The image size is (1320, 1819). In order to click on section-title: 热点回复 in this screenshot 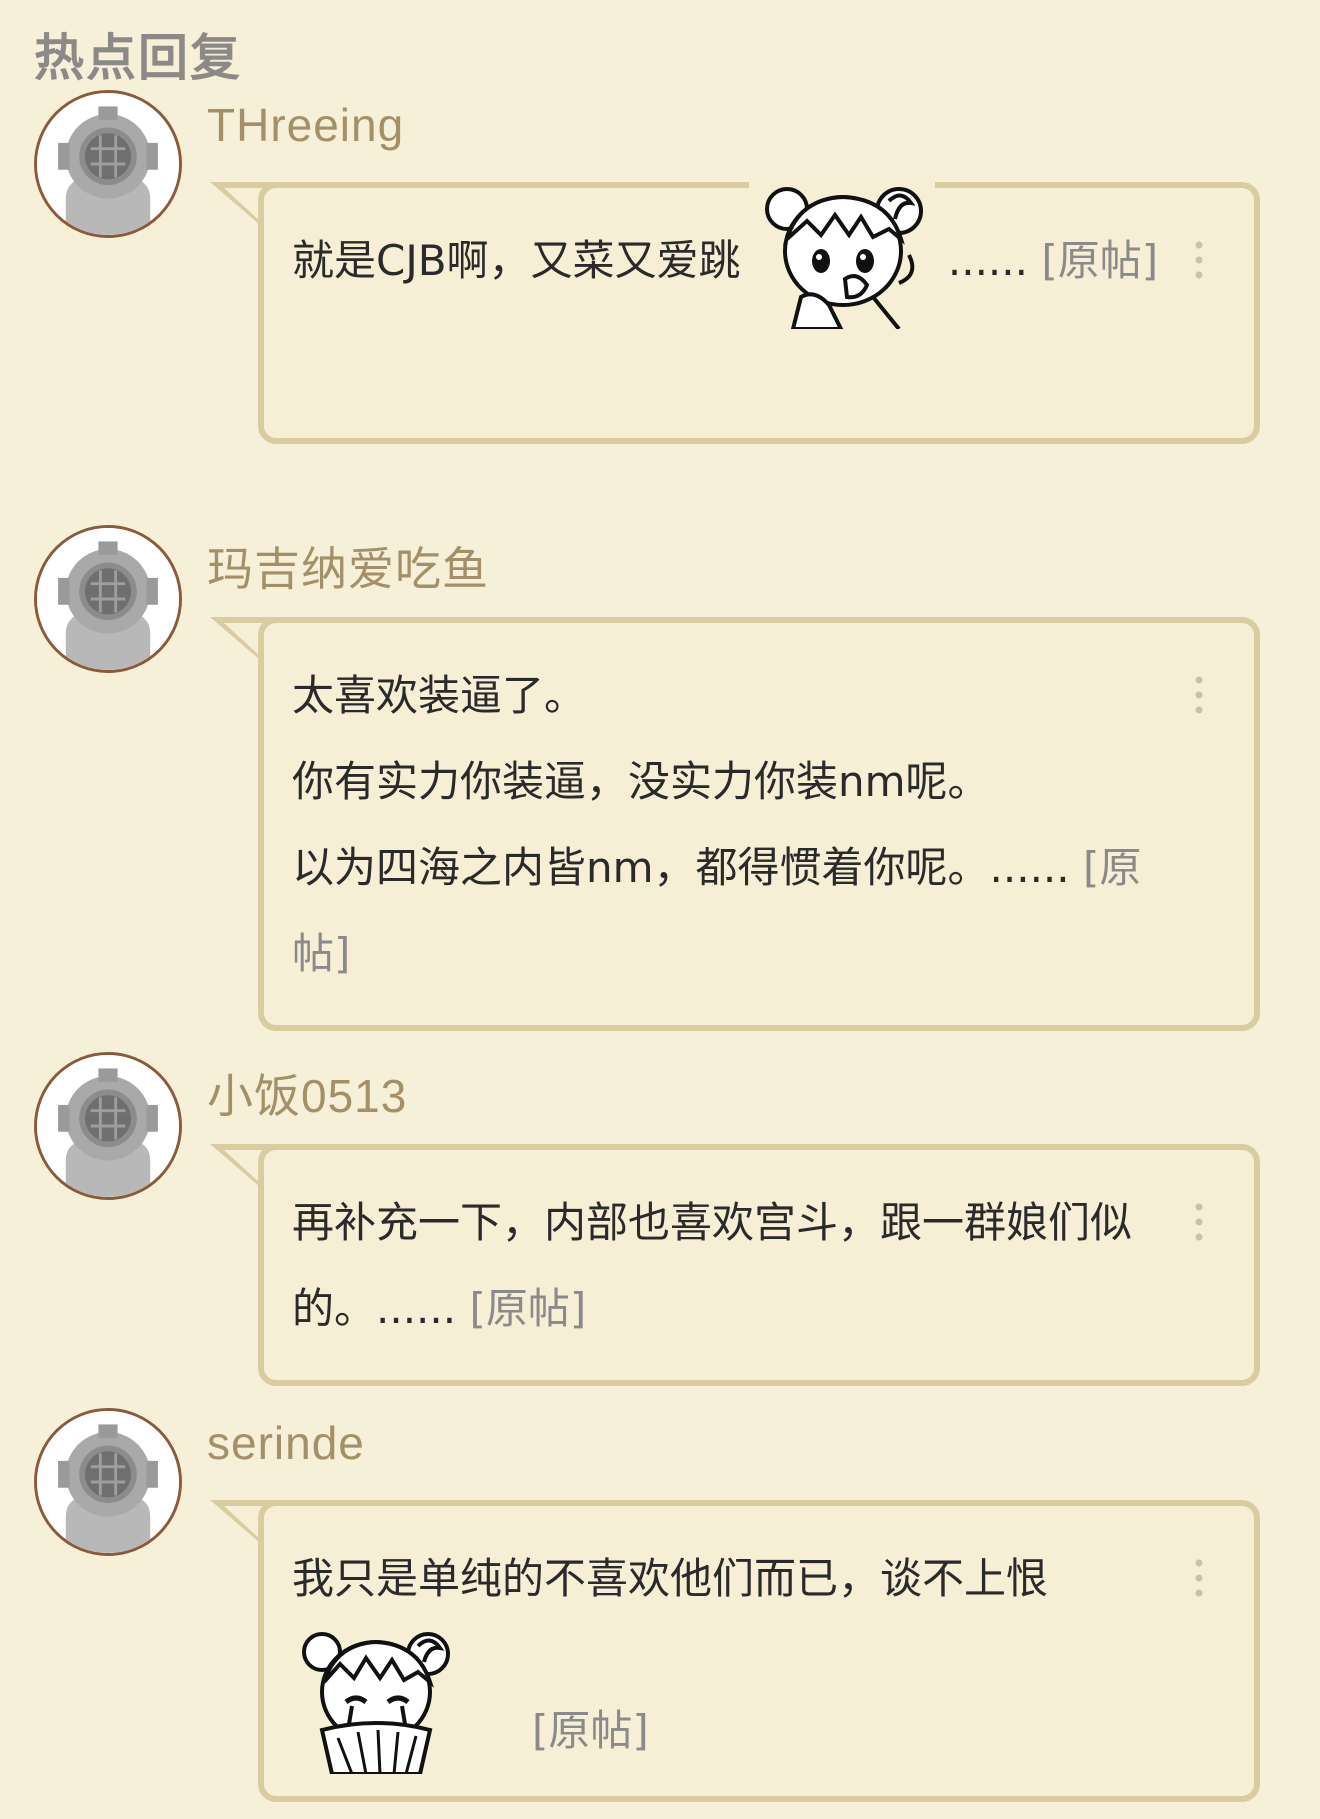, I will do `click(138, 58)`.